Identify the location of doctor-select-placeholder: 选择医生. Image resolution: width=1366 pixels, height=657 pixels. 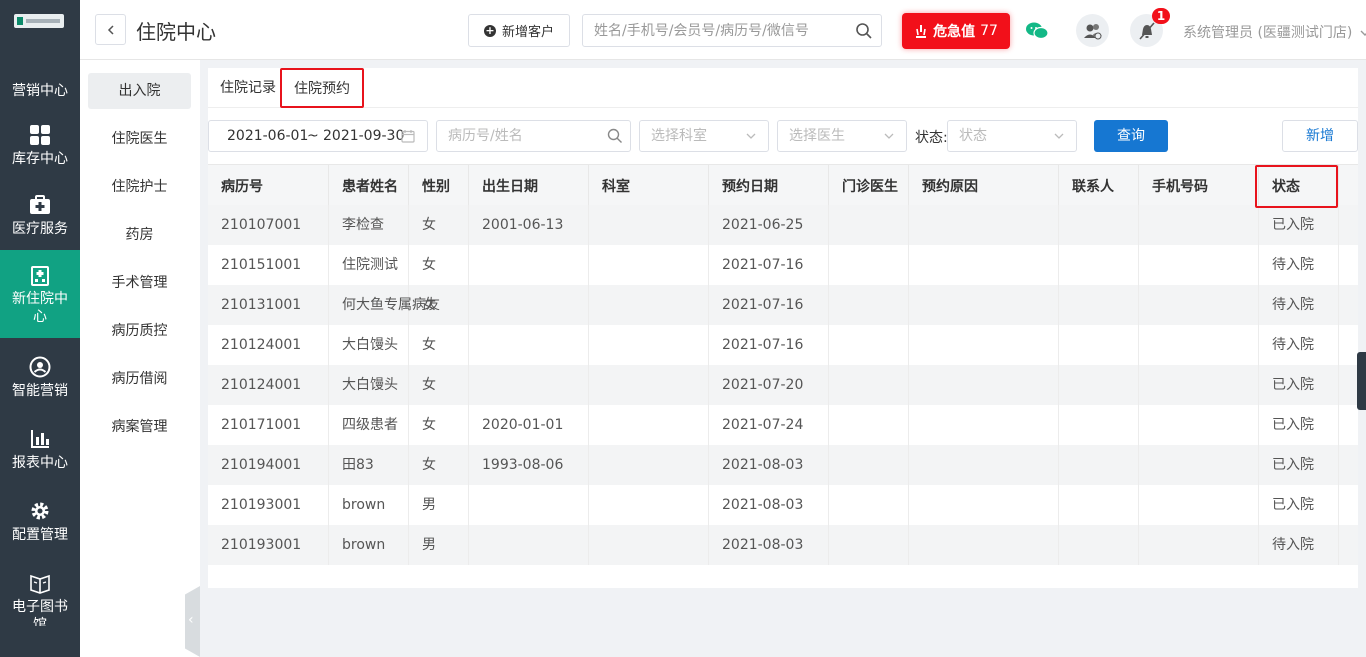
(817, 136).